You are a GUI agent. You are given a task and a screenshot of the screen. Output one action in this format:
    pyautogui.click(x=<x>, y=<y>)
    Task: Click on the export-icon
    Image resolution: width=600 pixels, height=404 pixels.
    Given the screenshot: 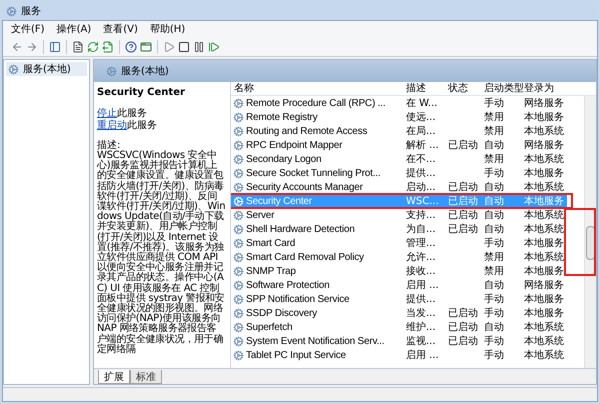 What is the action you would take?
    pyautogui.click(x=108, y=46)
    